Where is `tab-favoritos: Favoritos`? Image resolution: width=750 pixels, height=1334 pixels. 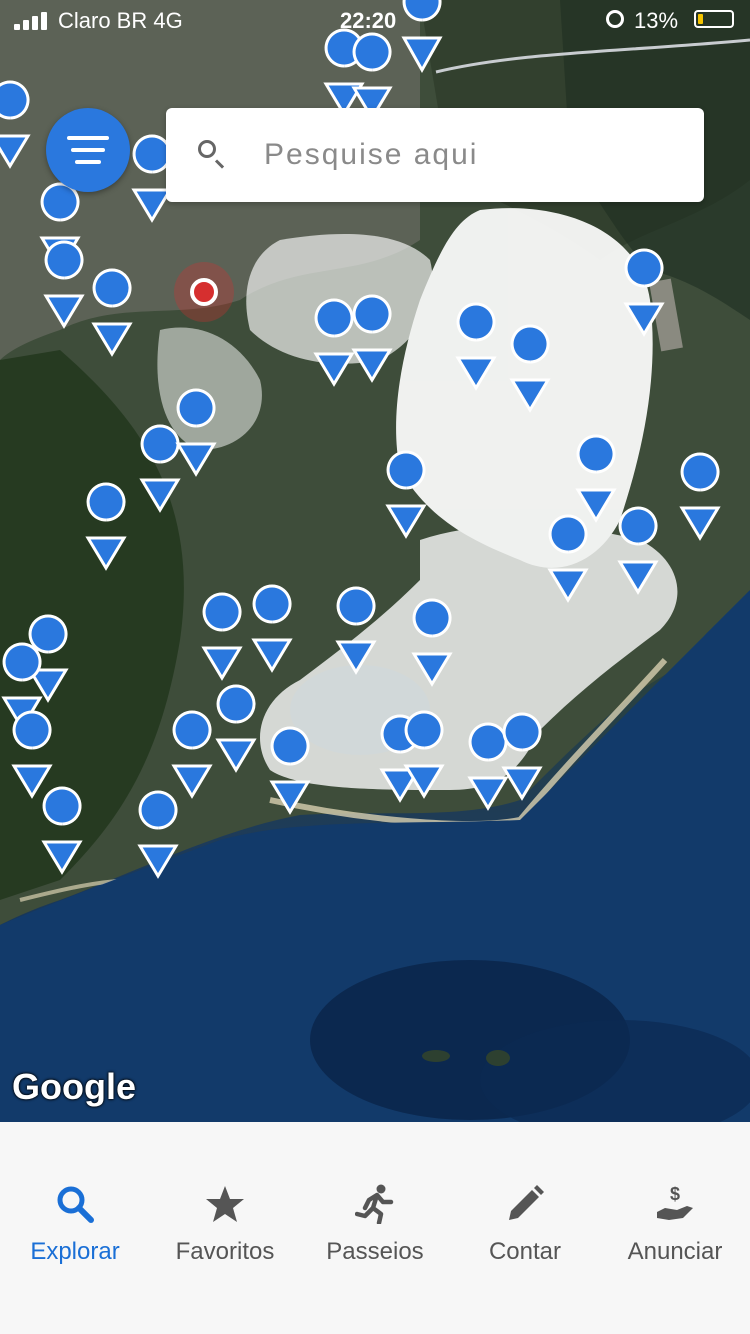
tab-favoritos: Favoritos is located at coordinates (225, 1234).